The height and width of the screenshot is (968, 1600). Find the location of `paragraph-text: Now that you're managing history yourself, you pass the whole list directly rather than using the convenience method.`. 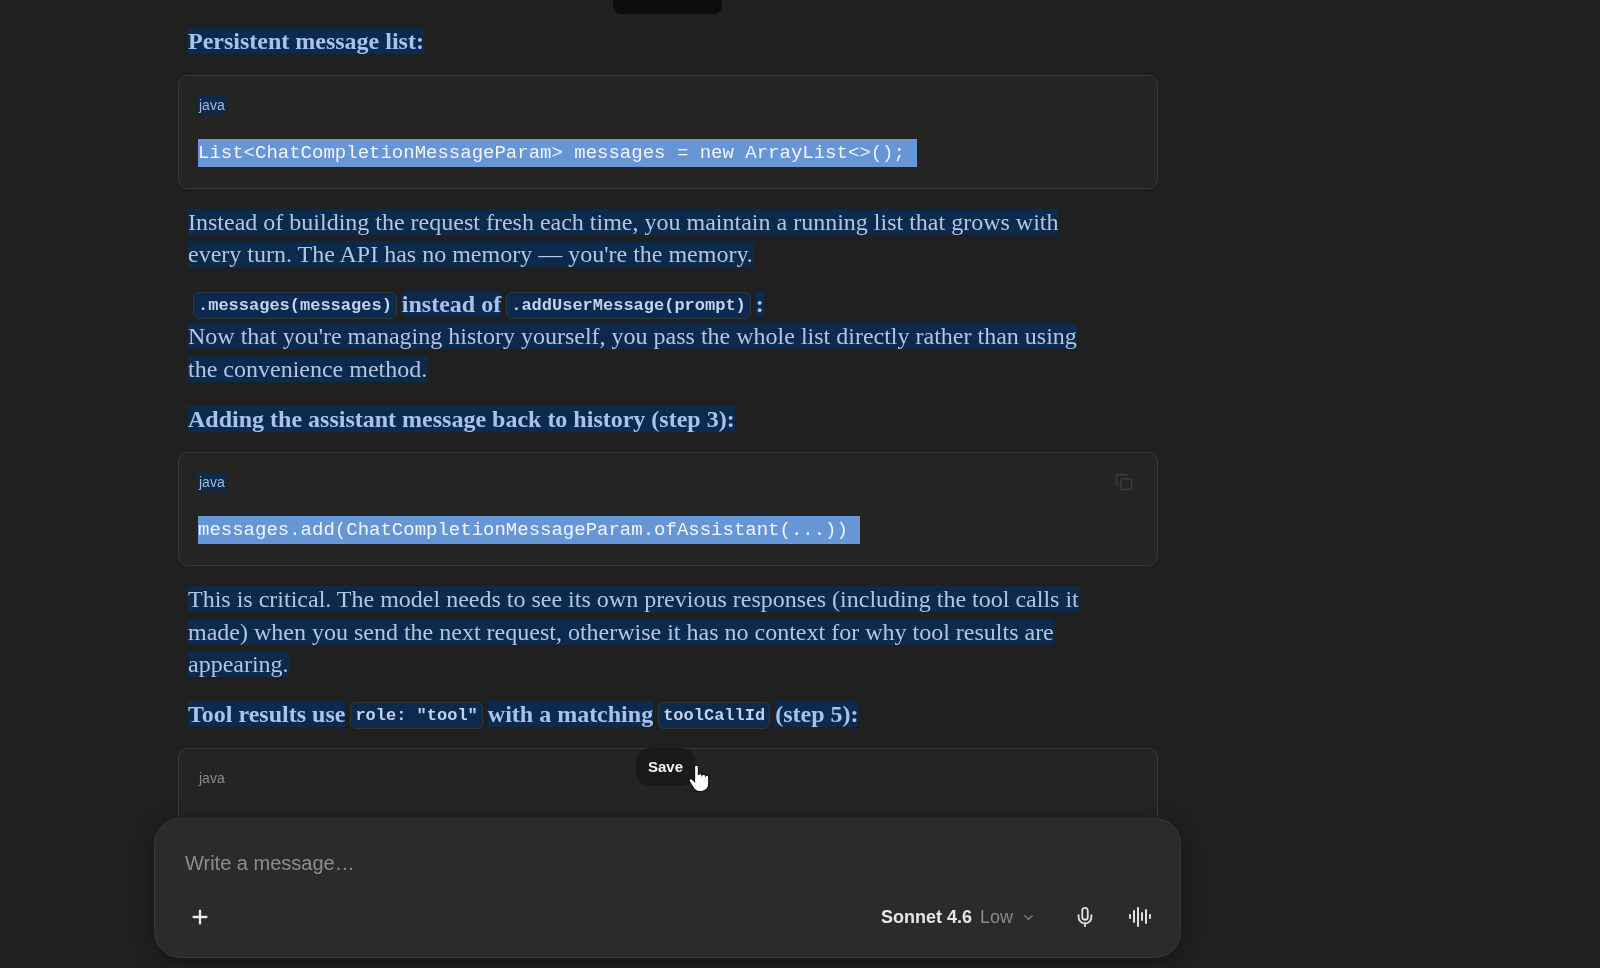

paragraph-text: Now that you're managing history yourself, you pass the whole list directly rather than using the convenience method. is located at coordinates (633, 353).